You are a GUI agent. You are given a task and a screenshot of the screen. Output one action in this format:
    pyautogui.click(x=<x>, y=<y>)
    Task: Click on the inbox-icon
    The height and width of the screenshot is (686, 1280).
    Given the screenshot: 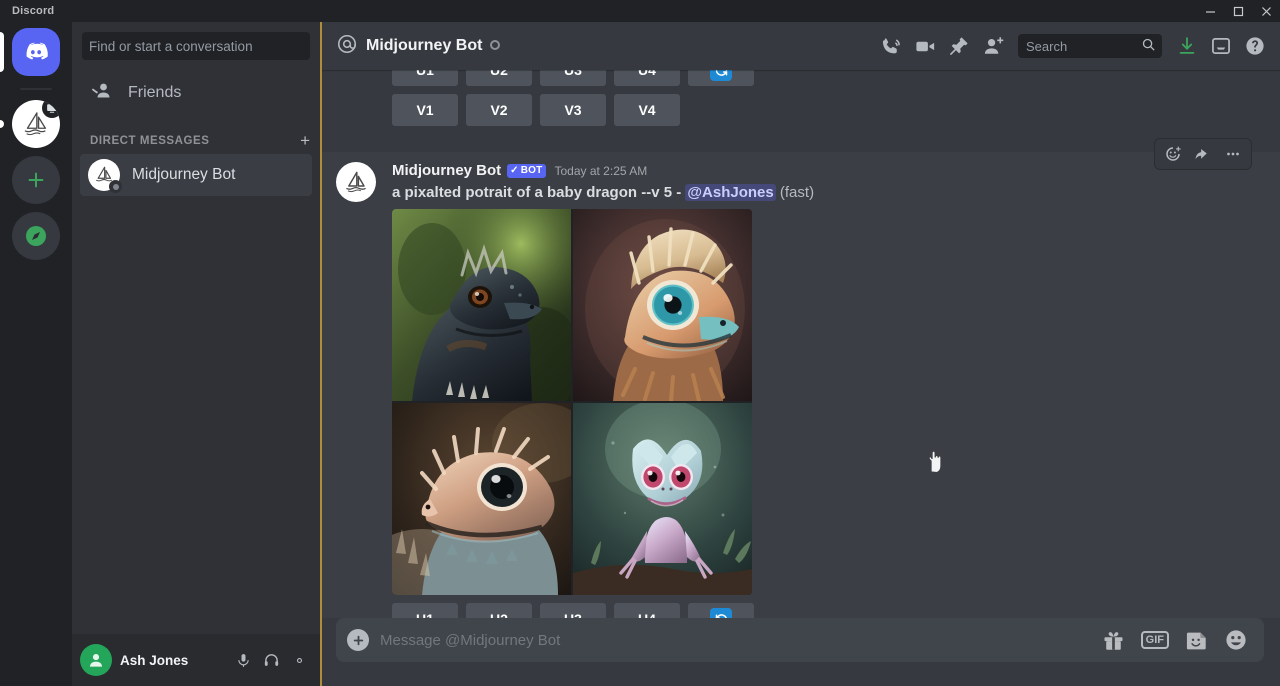 What is the action you would take?
    pyautogui.click(x=1221, y=46)
    